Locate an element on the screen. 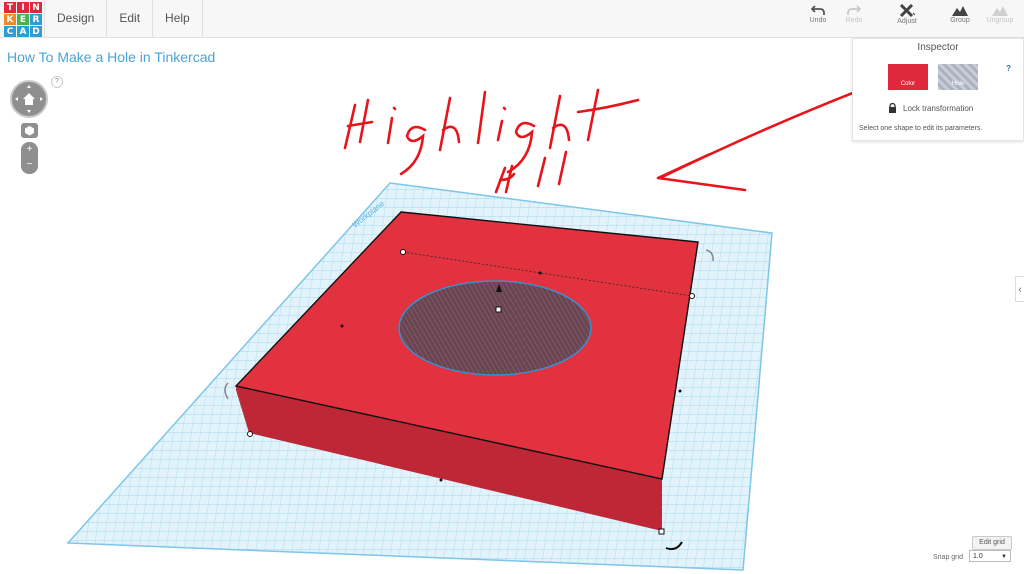 This screenshot has width=1024, height=574. ungroup-icon is located at coordinates (1000, 11).